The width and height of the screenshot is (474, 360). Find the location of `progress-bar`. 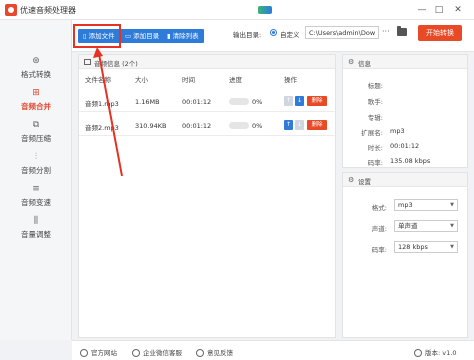

progress-bar is located at coordinates (239, 125).